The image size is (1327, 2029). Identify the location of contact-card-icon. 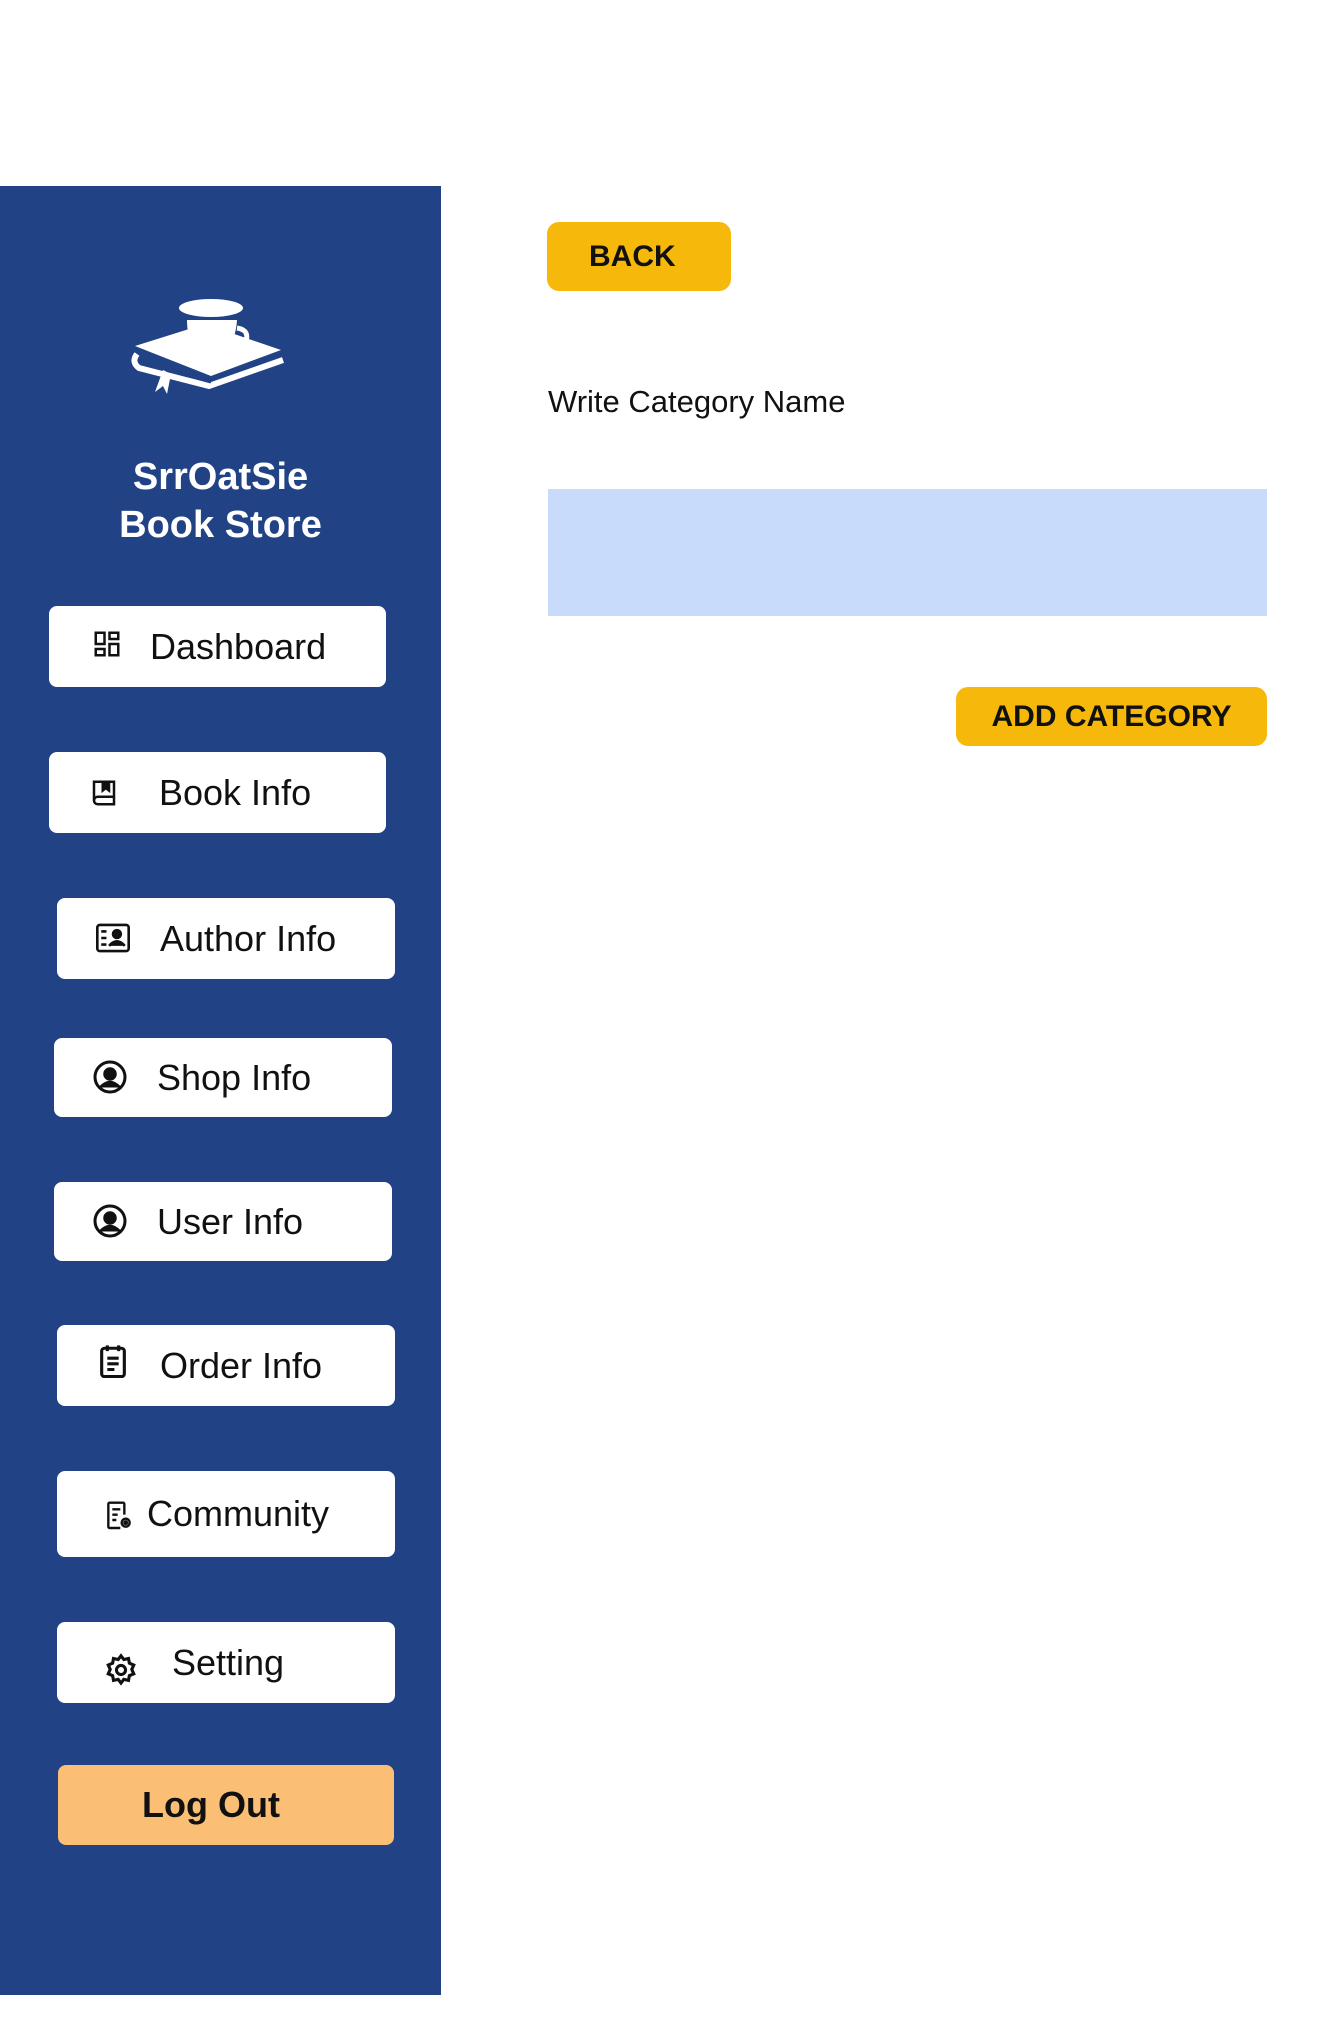
(113, 938).